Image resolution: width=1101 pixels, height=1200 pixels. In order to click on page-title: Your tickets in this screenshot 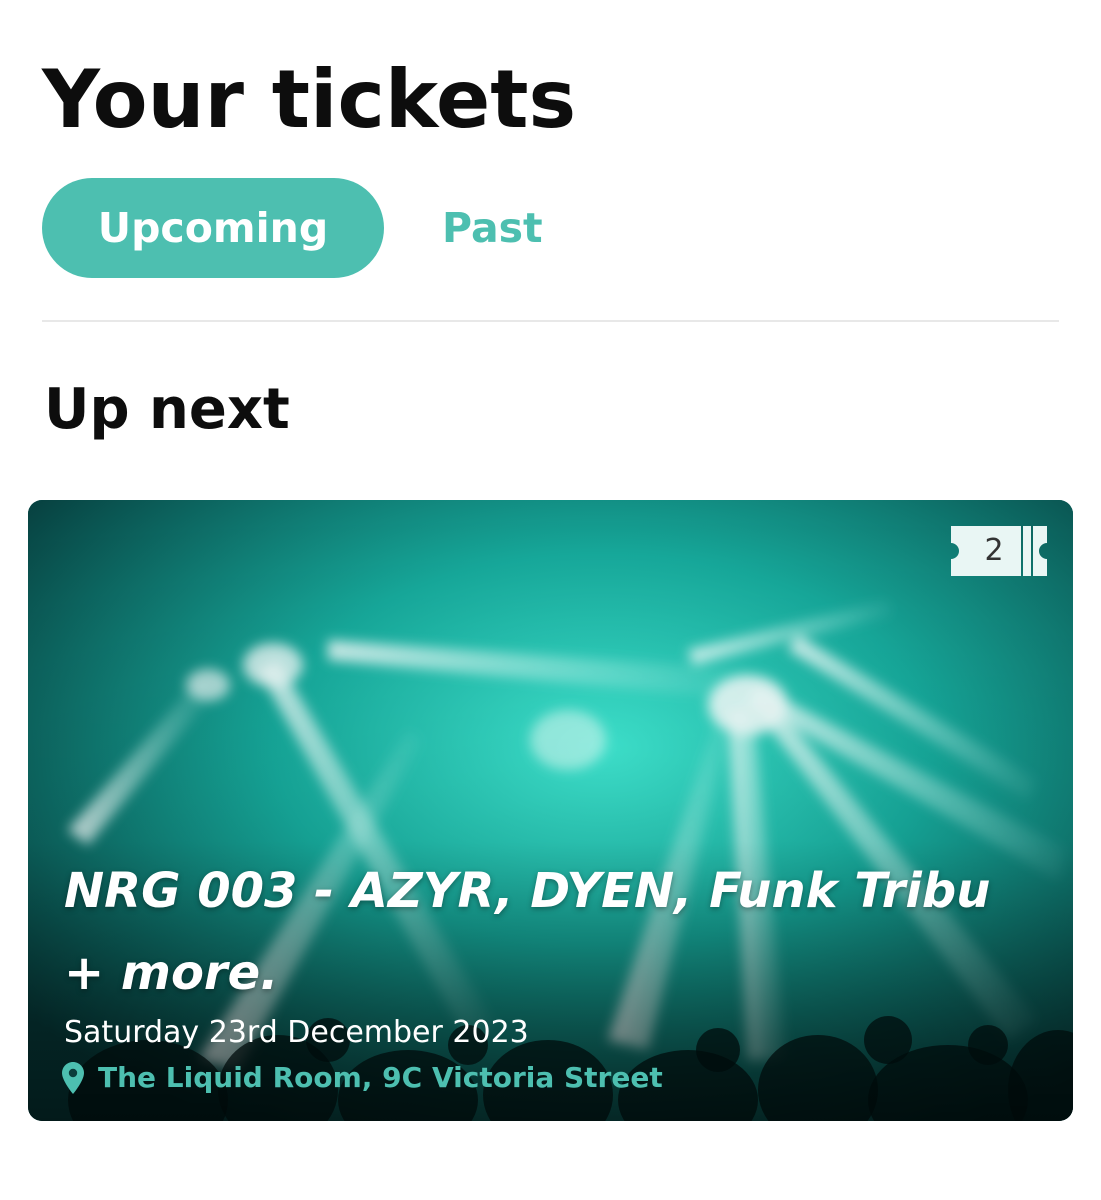, I will do `click(309, 99)`.